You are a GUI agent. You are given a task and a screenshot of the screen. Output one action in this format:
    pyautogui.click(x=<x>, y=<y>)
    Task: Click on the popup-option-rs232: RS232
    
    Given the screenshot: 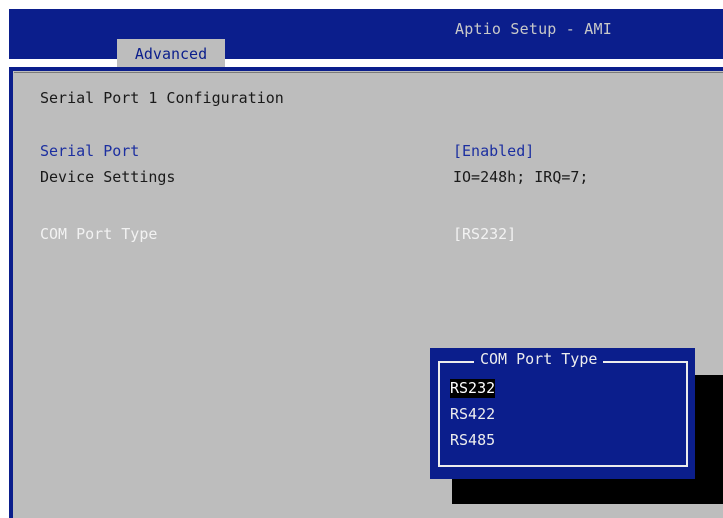 What is the action you would take?
    pyautogui.click(x=473, y=388)
    